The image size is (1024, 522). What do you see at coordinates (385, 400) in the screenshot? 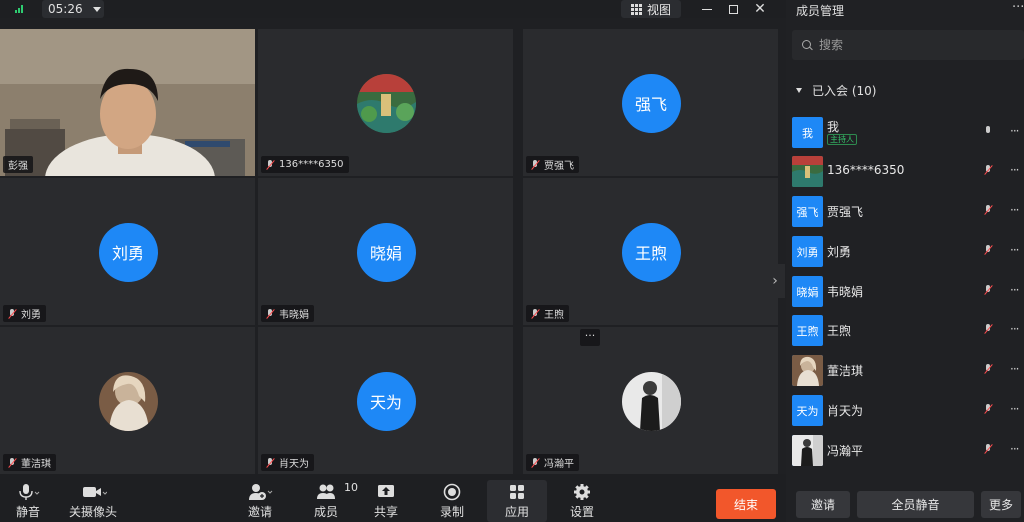
I see `video-tile: 天为 肖天为` at bounding box center [385, 400].